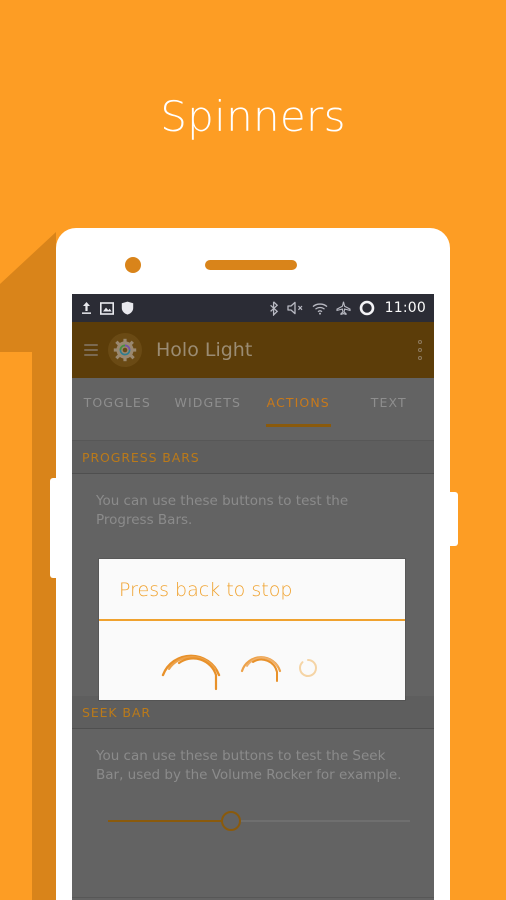 The width and height of the screenshot is (506, 900). What do you see at coordinates (127, 308) in the screenshot?
I see `shield-icon` at bounding box center [127, 308].